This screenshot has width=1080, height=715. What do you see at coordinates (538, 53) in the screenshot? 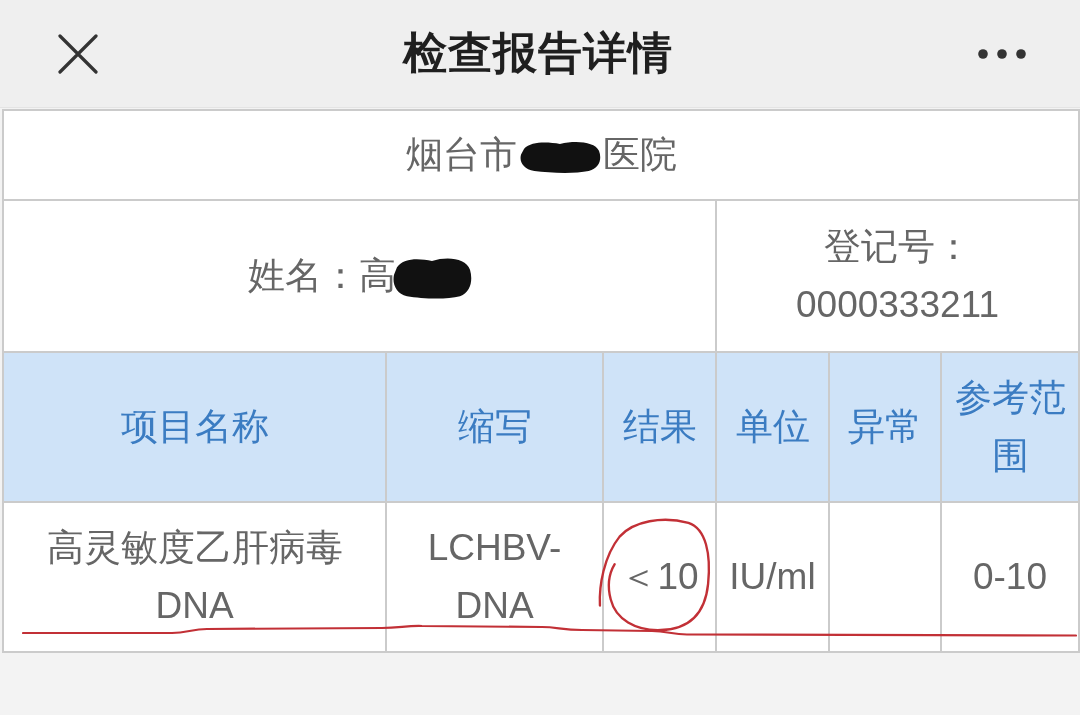
I see `page-title: 检查报告详情` at bounding box center [538, 53].